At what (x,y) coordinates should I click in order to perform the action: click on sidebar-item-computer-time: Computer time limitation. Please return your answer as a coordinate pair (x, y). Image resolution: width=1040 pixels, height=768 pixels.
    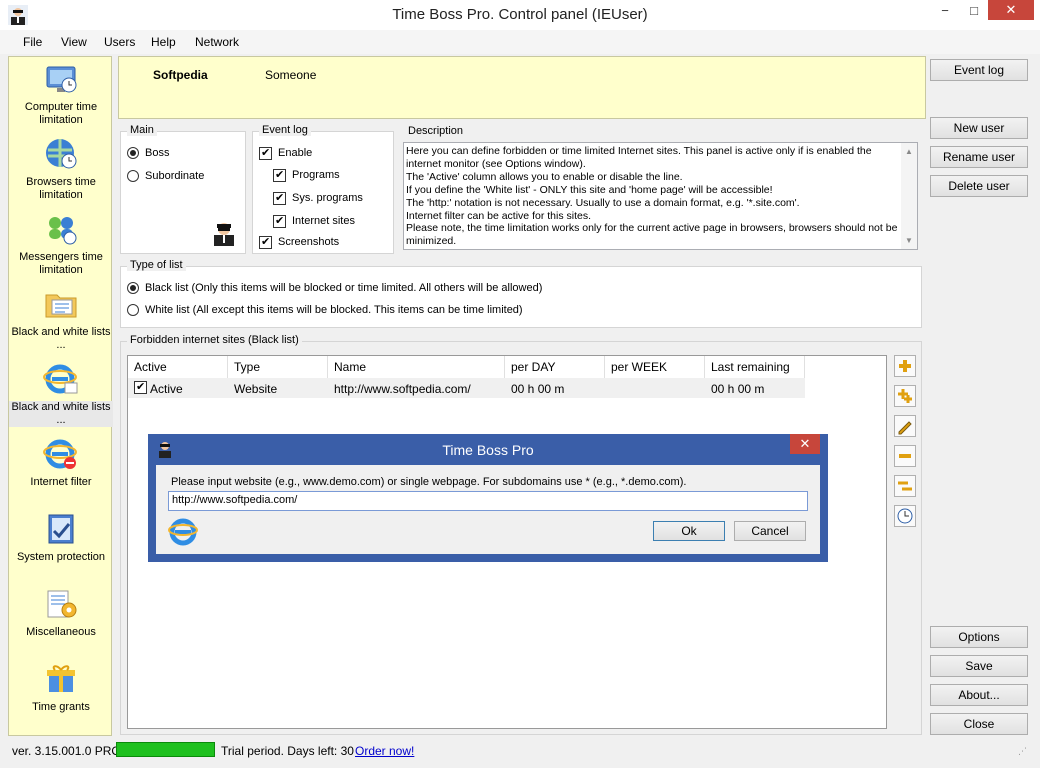
    Looking at the image, I should click on (61, 94).